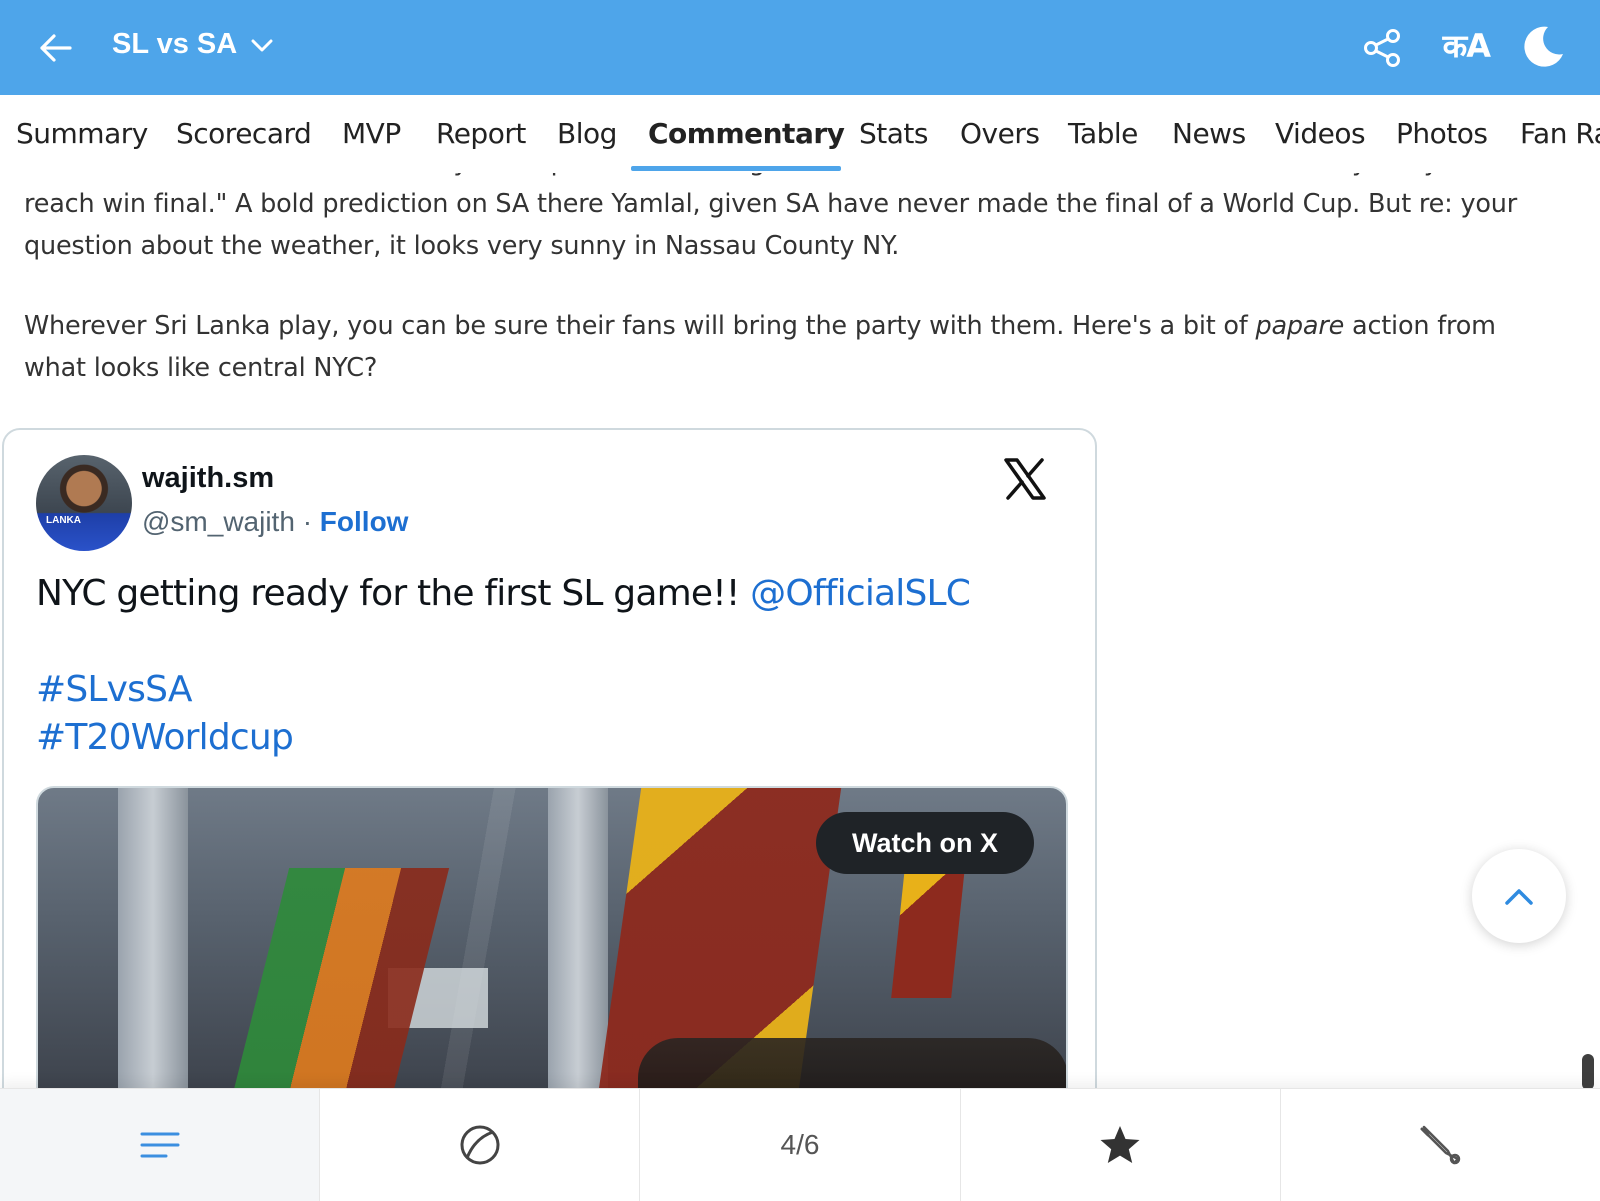  What do you see at coordinates (114, 689) in the screenshot?
I see `hashtag-link: #SLvsSA` at bounding box center [114, 689].